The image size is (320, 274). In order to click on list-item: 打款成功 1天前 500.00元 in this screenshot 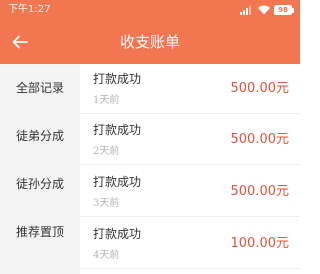, I will do `click(190, 89)`.